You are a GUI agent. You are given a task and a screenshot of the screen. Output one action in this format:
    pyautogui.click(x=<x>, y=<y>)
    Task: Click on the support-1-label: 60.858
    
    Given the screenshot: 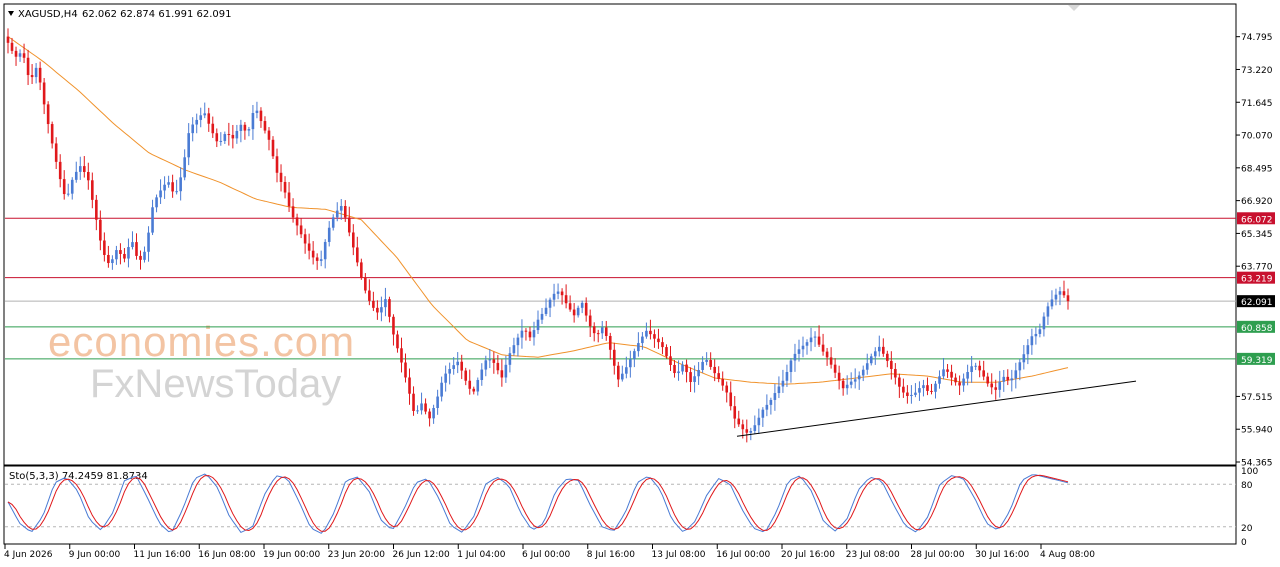 What is the action you would take?
    pyautogui.click(x=1257, y=329)
    